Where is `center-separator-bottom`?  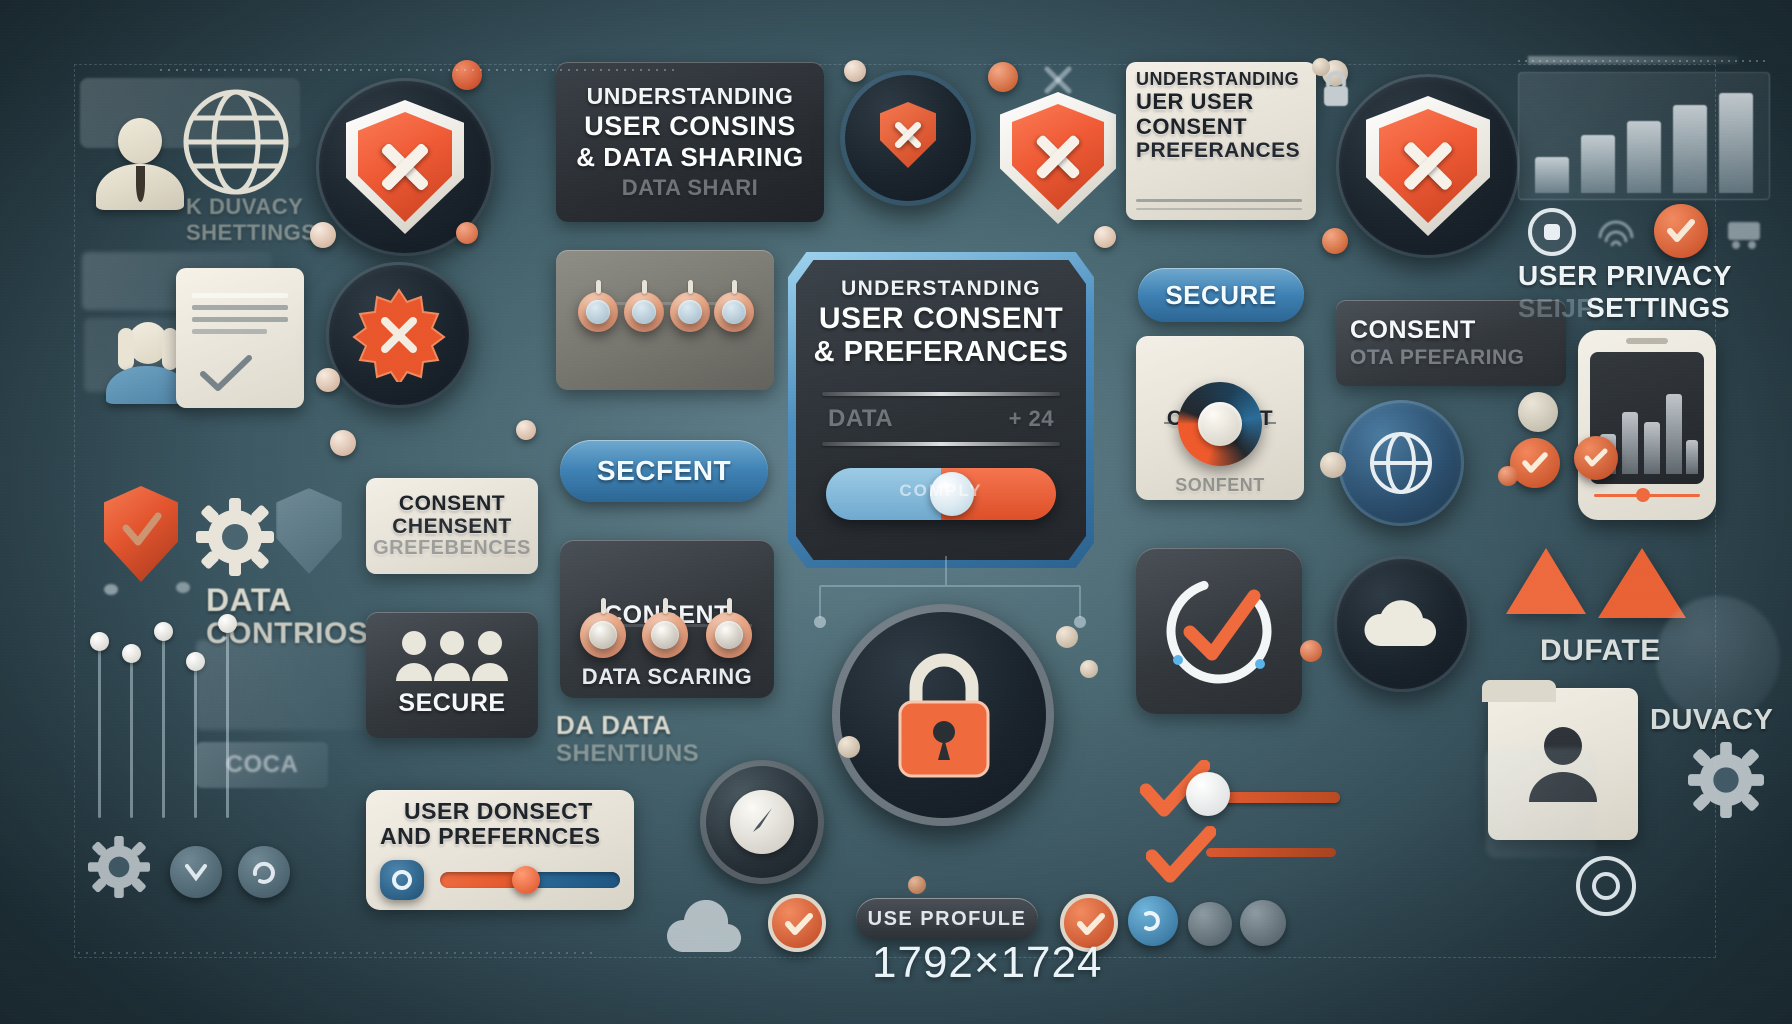
center-separator-bottom is located at coordinates (941, 444).